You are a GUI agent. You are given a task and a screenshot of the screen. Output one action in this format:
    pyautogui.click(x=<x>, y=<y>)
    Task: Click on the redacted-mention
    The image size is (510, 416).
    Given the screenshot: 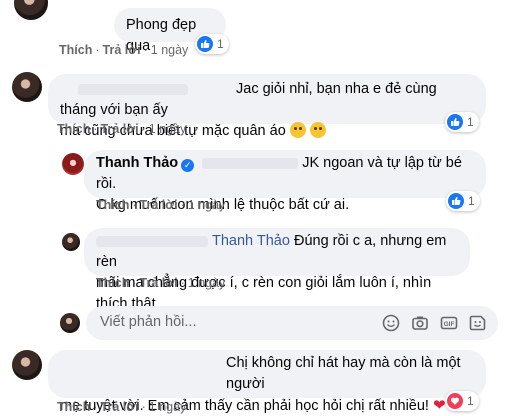 What is the action you would take?
    pyautogui.click(x=250, y=163)
    